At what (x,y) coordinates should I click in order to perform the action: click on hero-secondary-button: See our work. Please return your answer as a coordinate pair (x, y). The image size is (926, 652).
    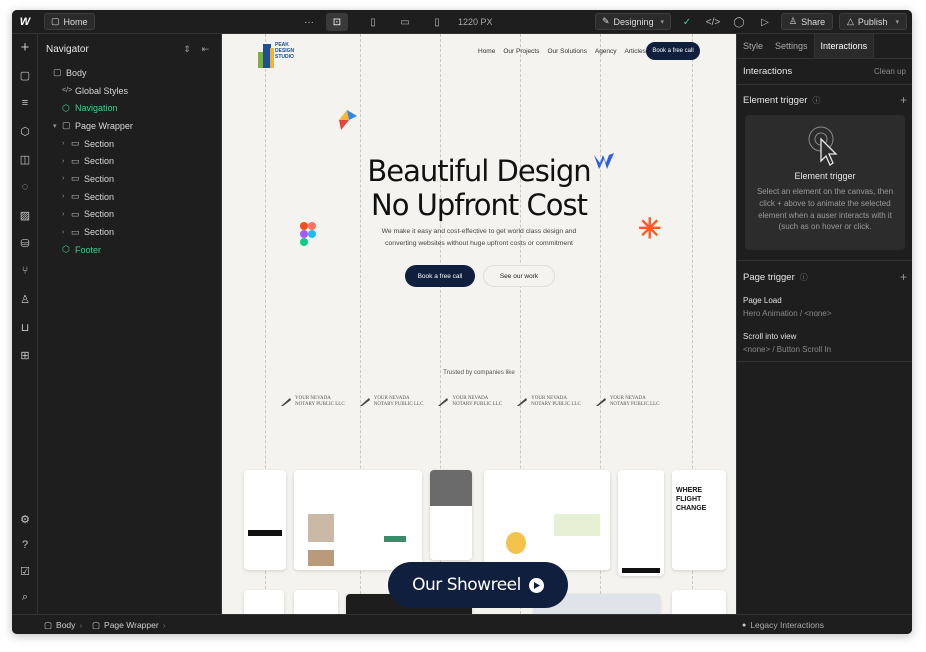
    Looking at the image, I should click on (519, 276).